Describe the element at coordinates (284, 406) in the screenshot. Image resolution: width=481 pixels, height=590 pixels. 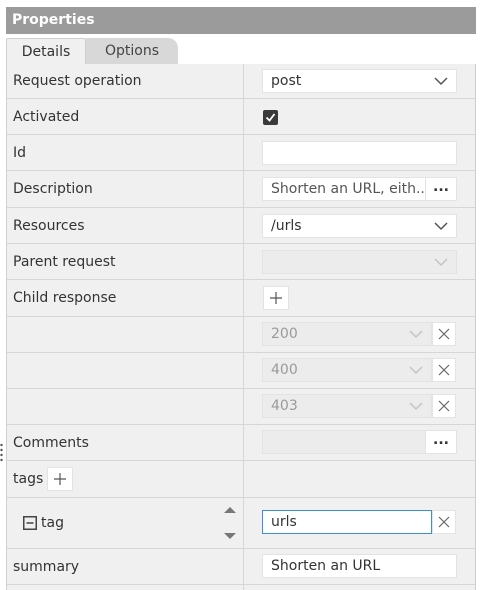
I see `child-response-value: 403` at that location.